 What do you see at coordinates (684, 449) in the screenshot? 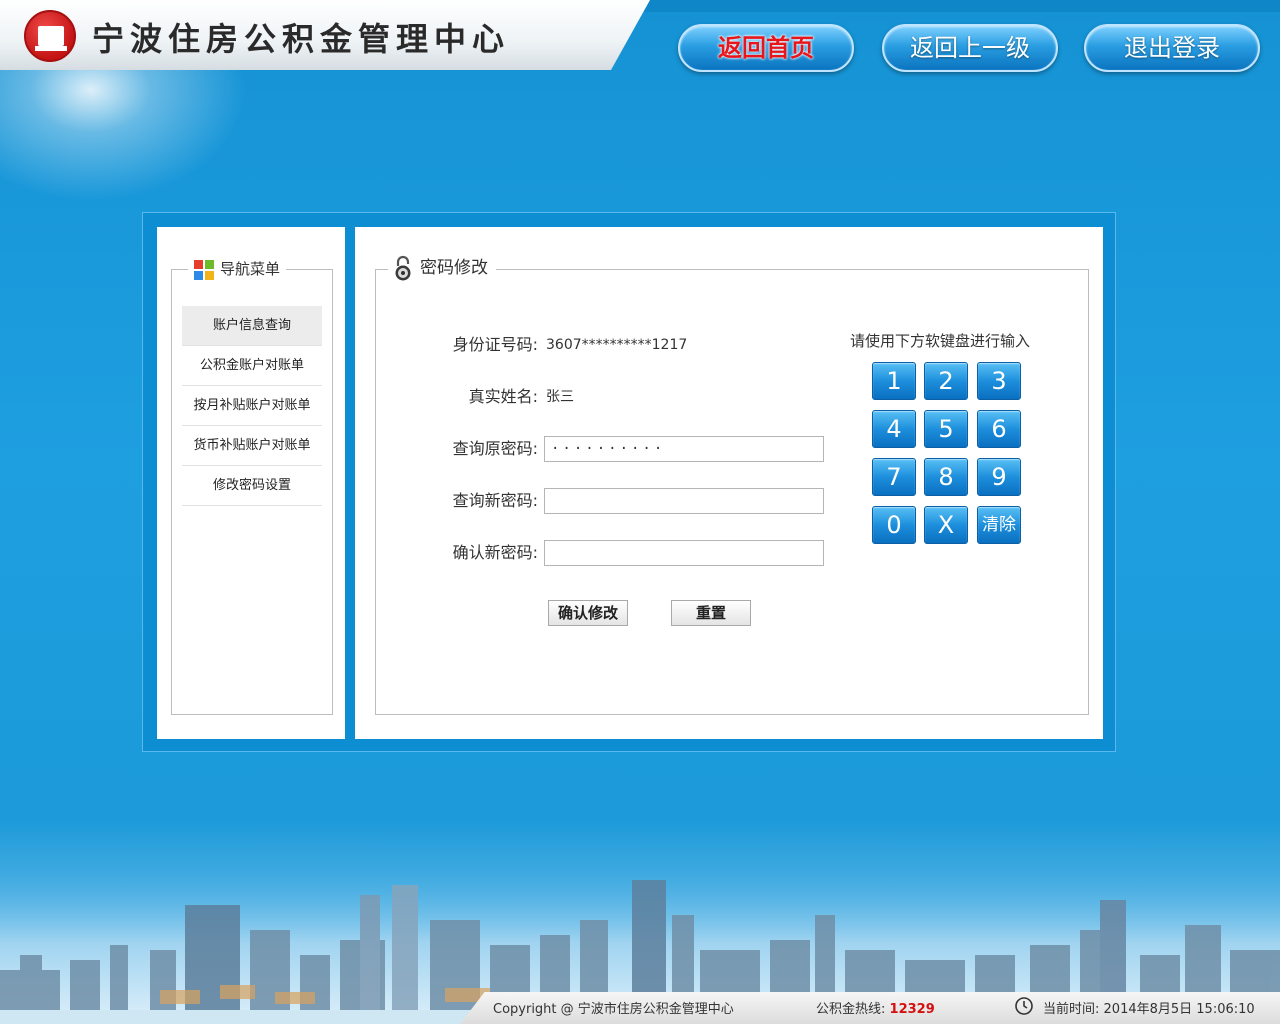
I see `old-password-input: ··········` at bounding box center [684, 449].